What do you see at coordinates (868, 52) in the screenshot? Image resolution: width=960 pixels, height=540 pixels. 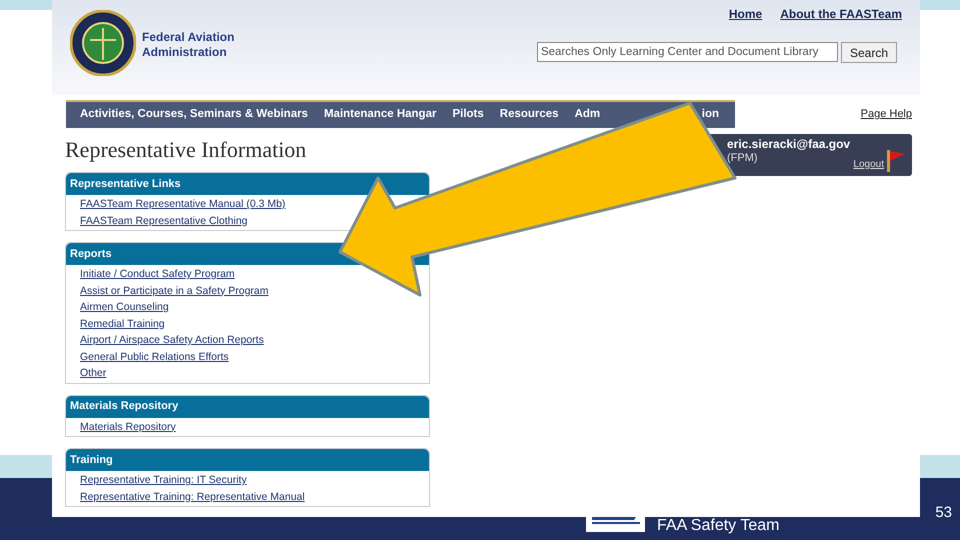 I see `search-button: Search` at bounding box center [868, 52].